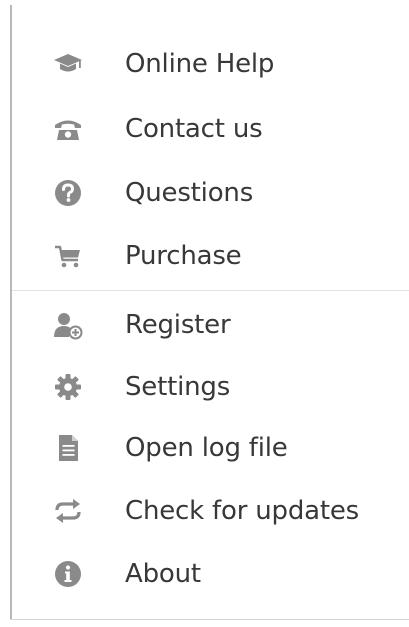 Image resolution: width=409 pixels, height=627 pixels. I want to click on menu-item-label: Online Help, so click(200, 64).